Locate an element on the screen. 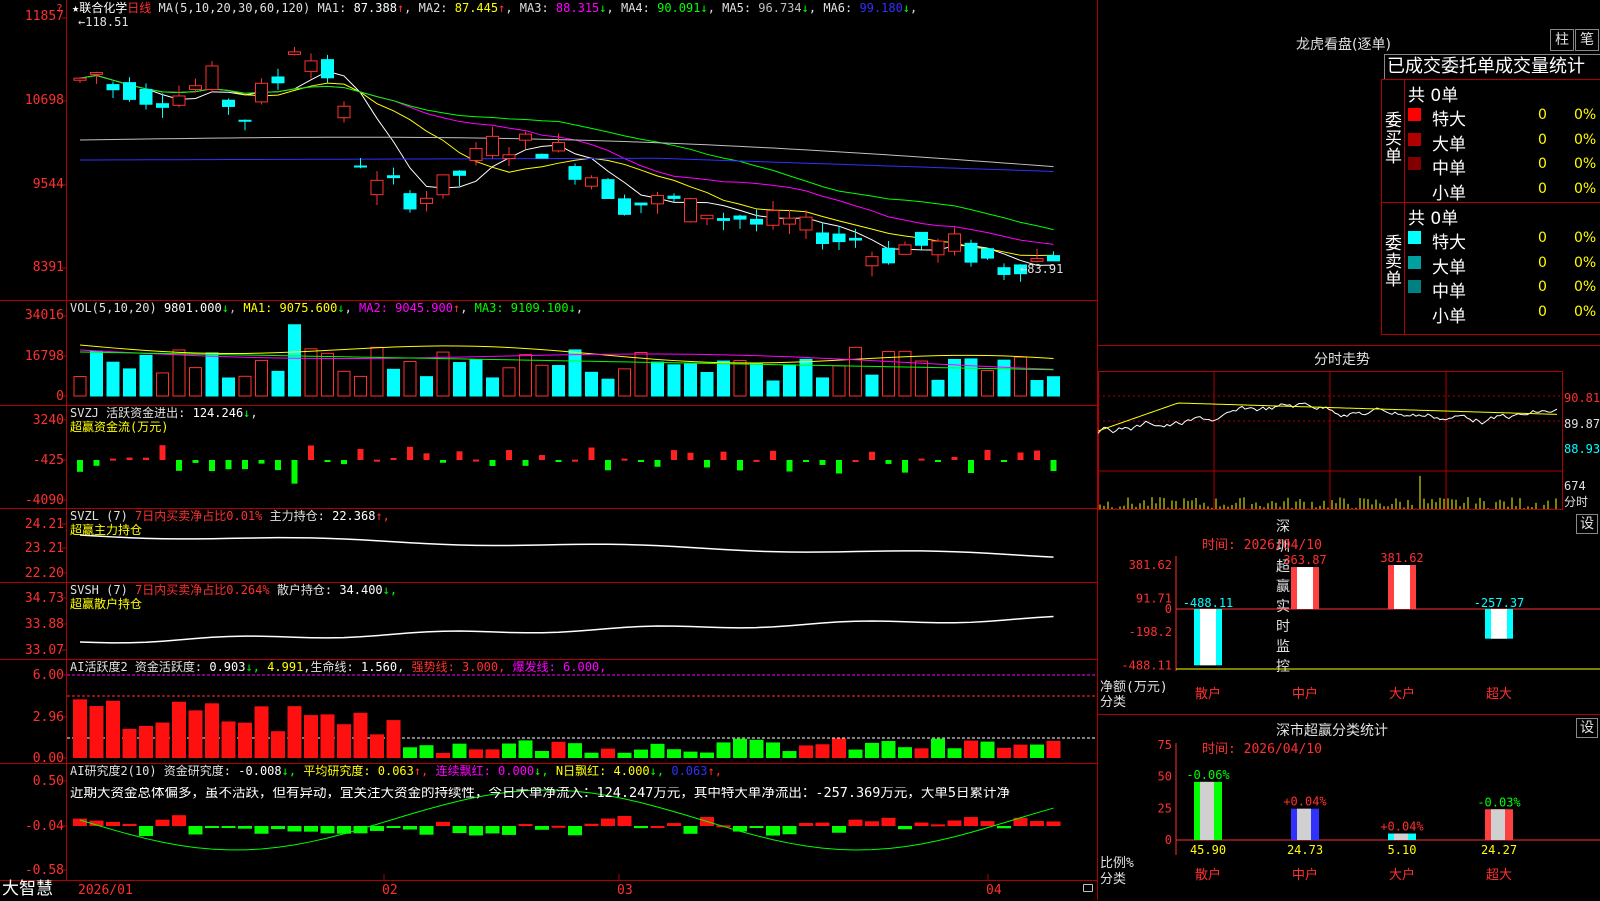 The width and height of the screenshot is (1600, 901). lock-icon is located at coordinates (1088, 888).